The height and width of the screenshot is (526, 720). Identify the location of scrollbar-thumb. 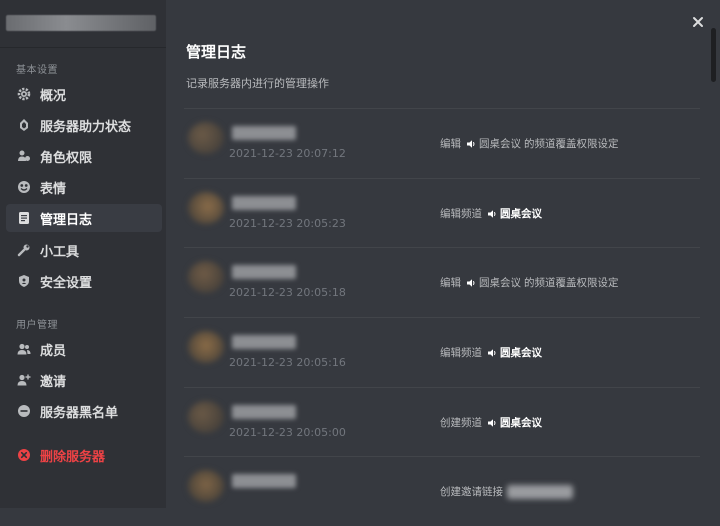
(713, 55).